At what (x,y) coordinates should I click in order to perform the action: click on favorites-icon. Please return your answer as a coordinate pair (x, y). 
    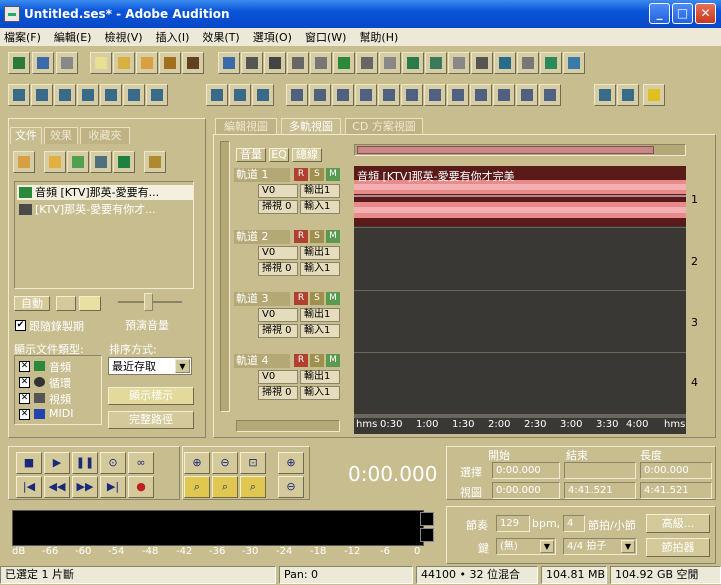
    Looking at the image, I should click on (628, 95).